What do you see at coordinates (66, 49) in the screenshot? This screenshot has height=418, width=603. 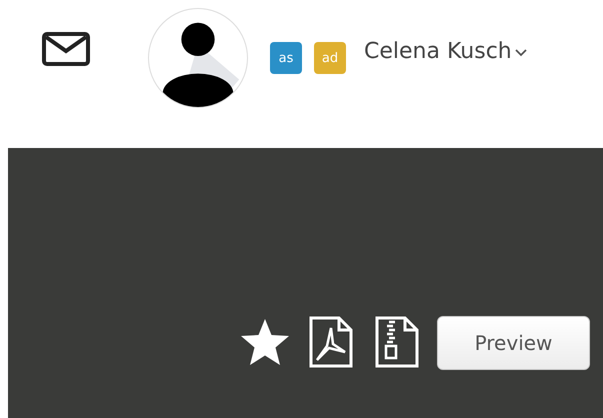 I see `mail-icon` at bounding box center [66, 49].